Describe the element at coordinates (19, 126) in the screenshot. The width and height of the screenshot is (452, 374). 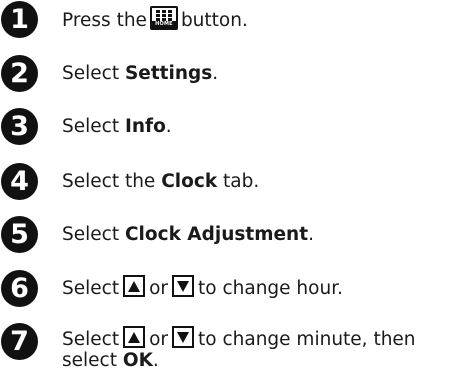
I see `step-number-badge: 3` at that location.